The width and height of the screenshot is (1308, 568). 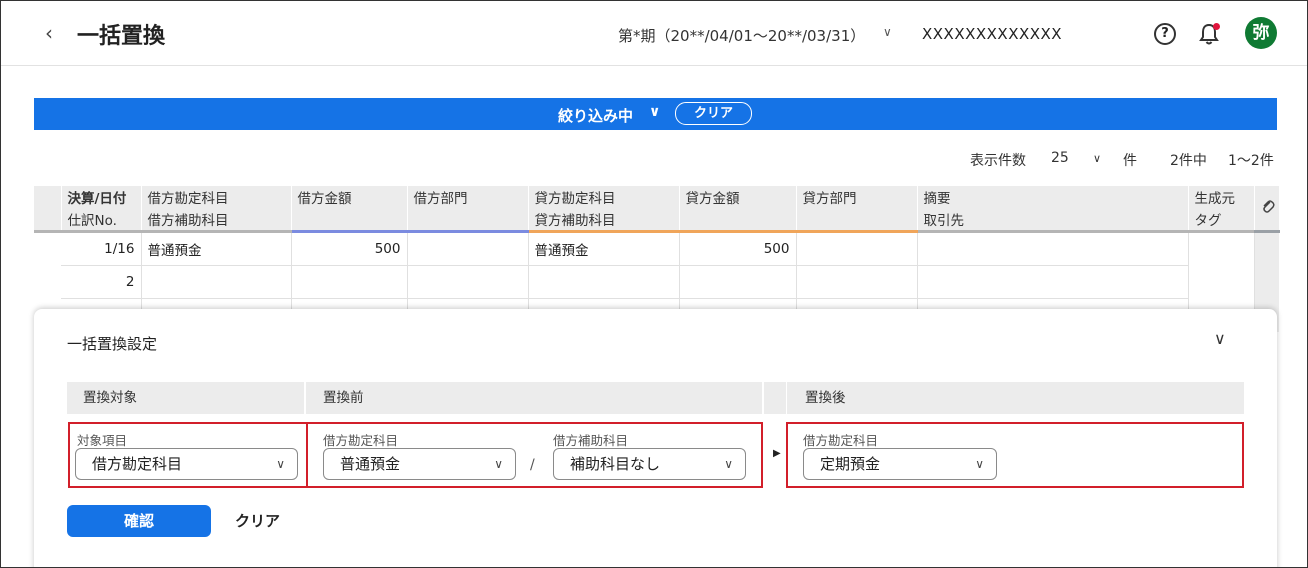 I want to click on help-icon: ?, so click(x=1165, y=34).